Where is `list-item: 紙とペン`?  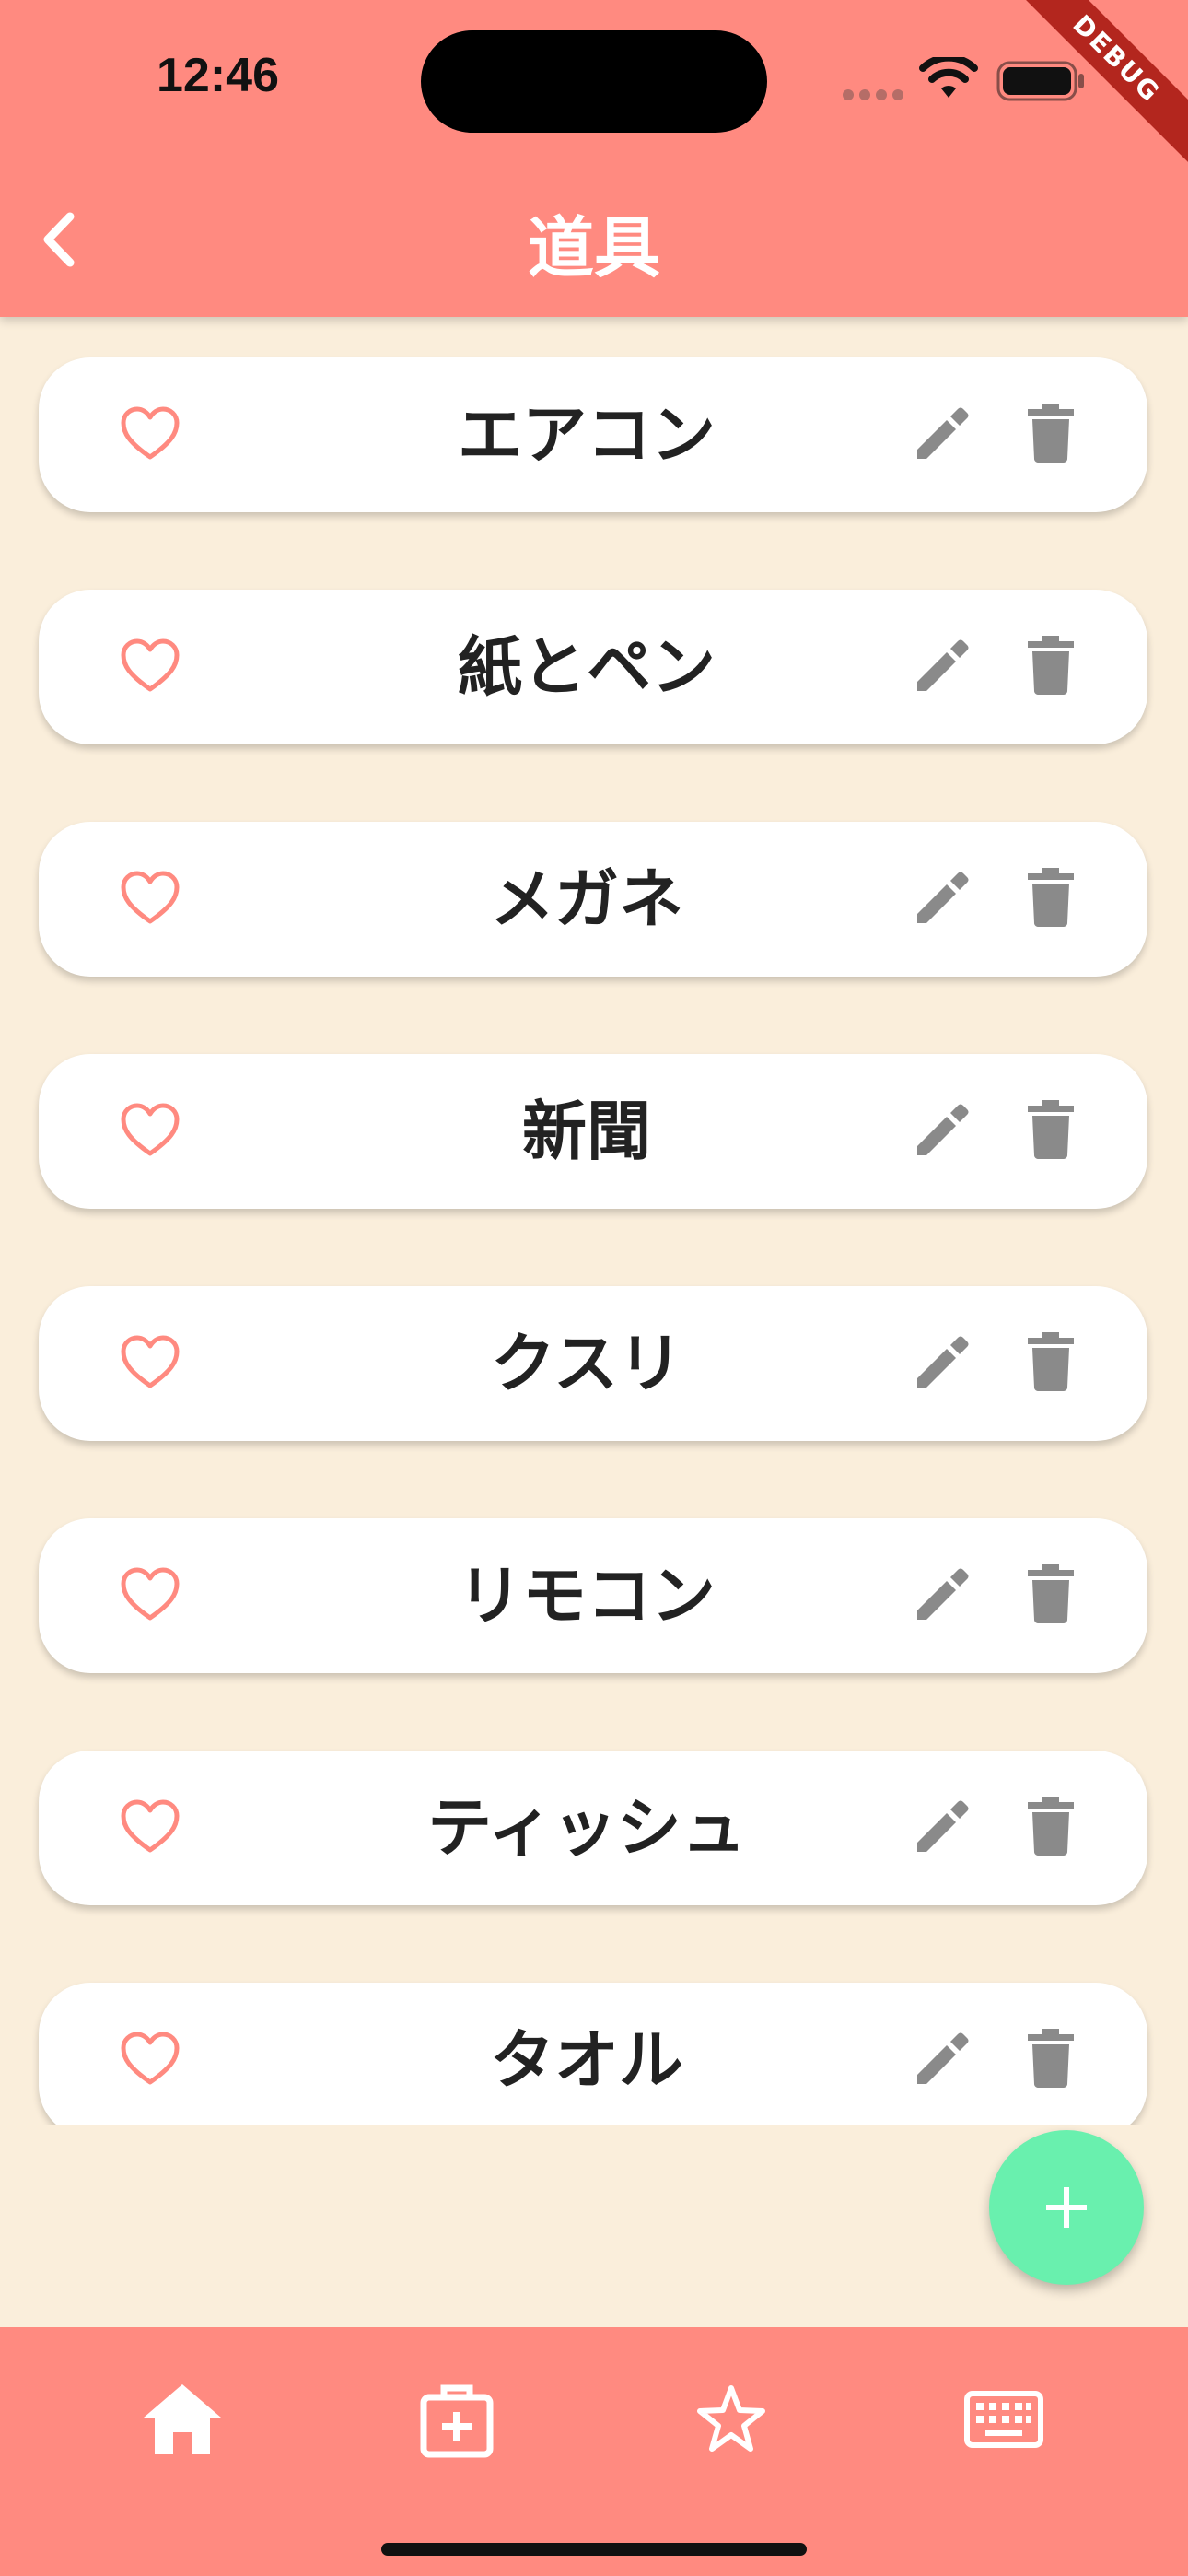 list-item: 紙とペン is located at coordinates (593, 667).